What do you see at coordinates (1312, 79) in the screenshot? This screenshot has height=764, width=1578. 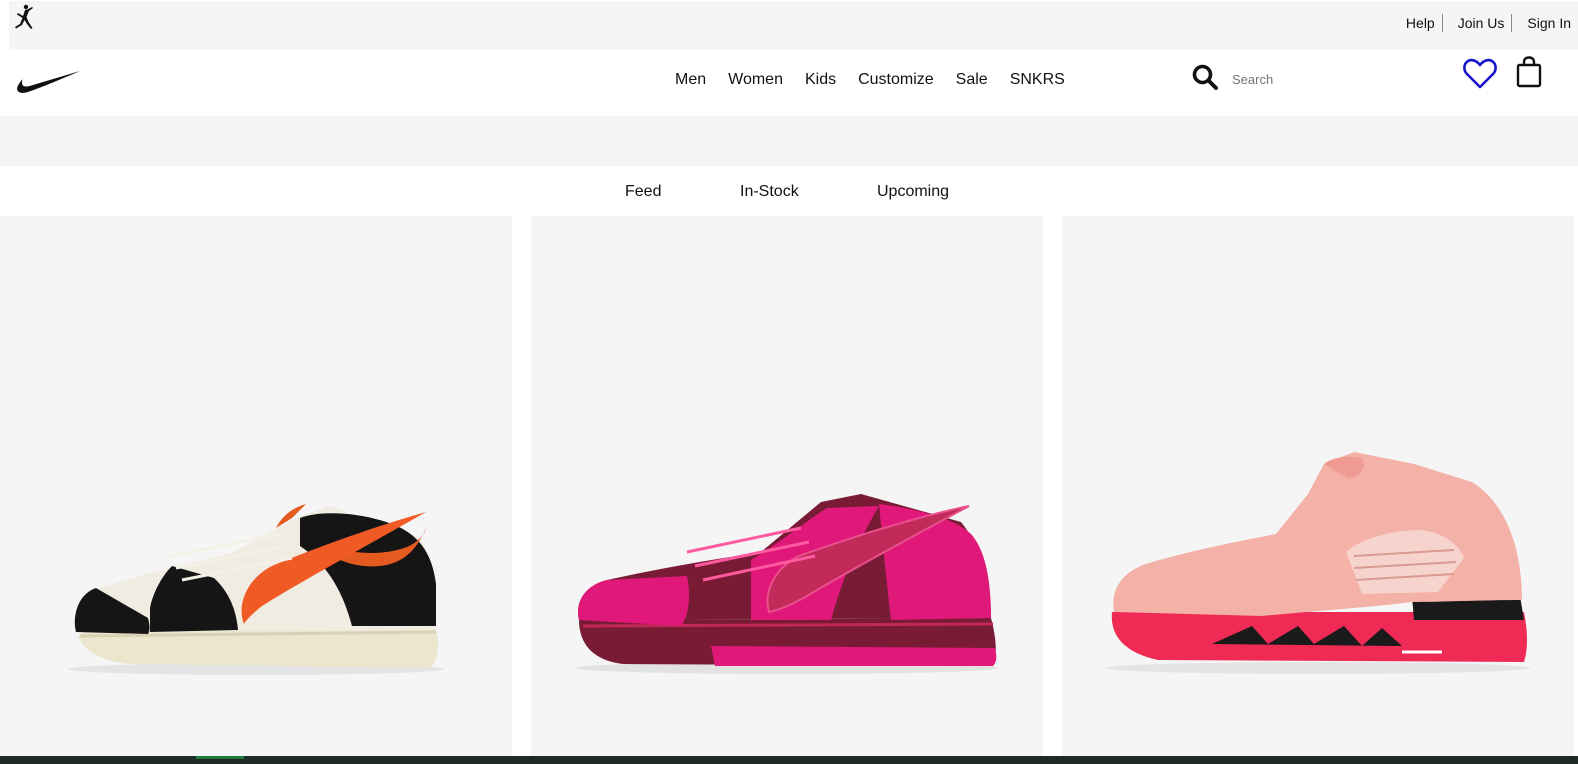 I see `search-input` at bounding box center [1312, 79].